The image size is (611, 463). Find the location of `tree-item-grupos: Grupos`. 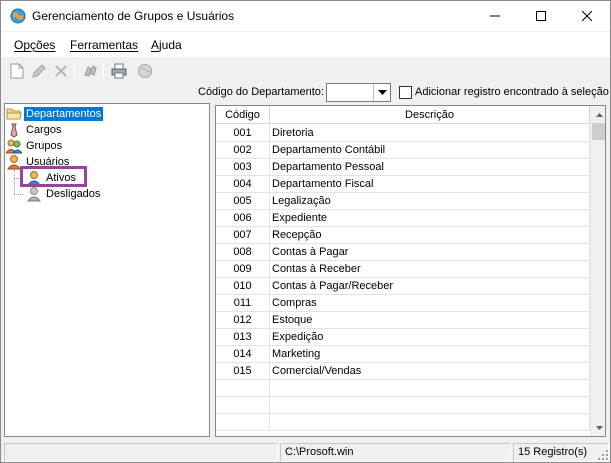

tree-item-grupos: Grupos is located at coordinates (35, 146).